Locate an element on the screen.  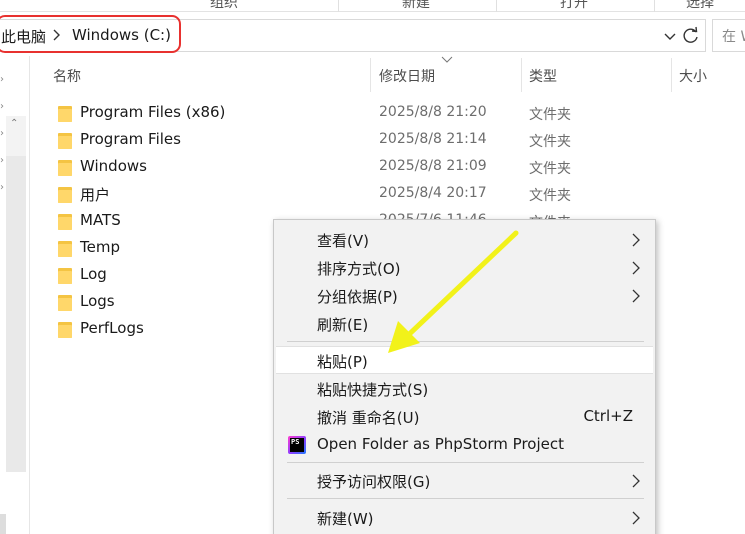
file-row: Program Files 2025/8/8 21:14 文件夹 is located at coordinates (358, 140).